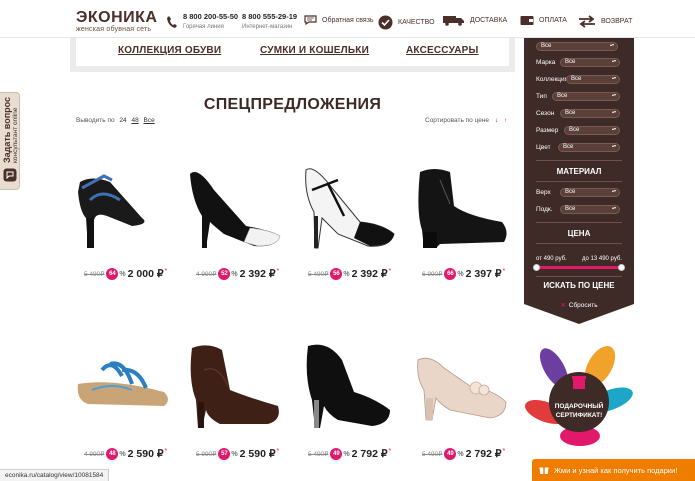  Describe the element at coordinates (292, 104) in the screenshot. I see `page-title: СПЕЦПРЕДЛОЖЕНИЯ` at that location.